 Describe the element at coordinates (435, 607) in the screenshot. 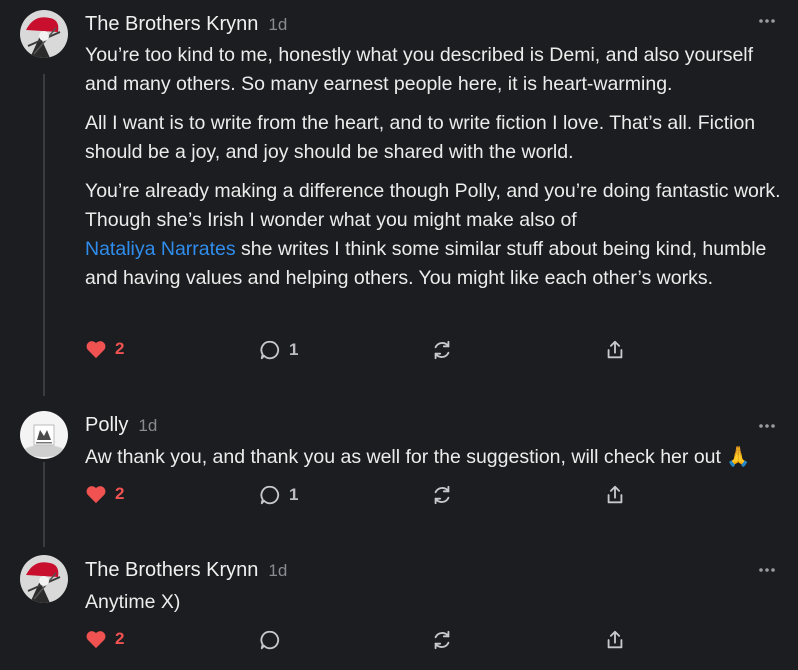

I see `comment-body: Anytime X)` at that location.